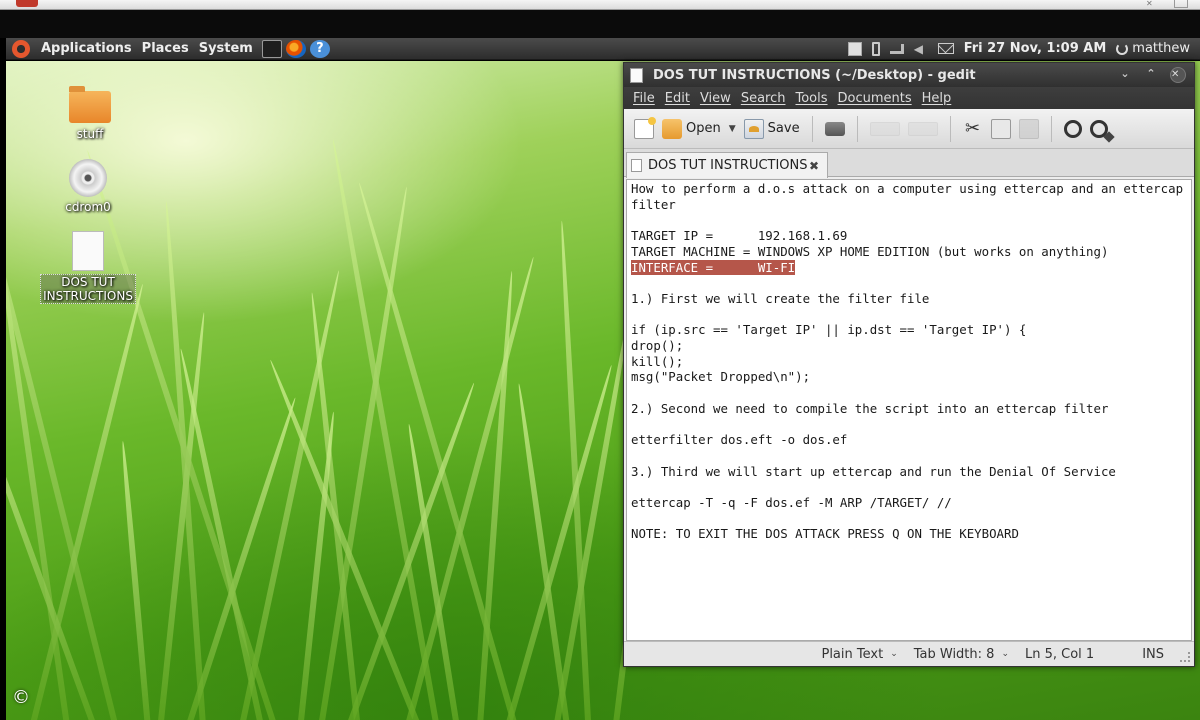 This screenshot has height=720, width=1200. I want to click on chevron-down-icon: ▼, so click(732, 129).